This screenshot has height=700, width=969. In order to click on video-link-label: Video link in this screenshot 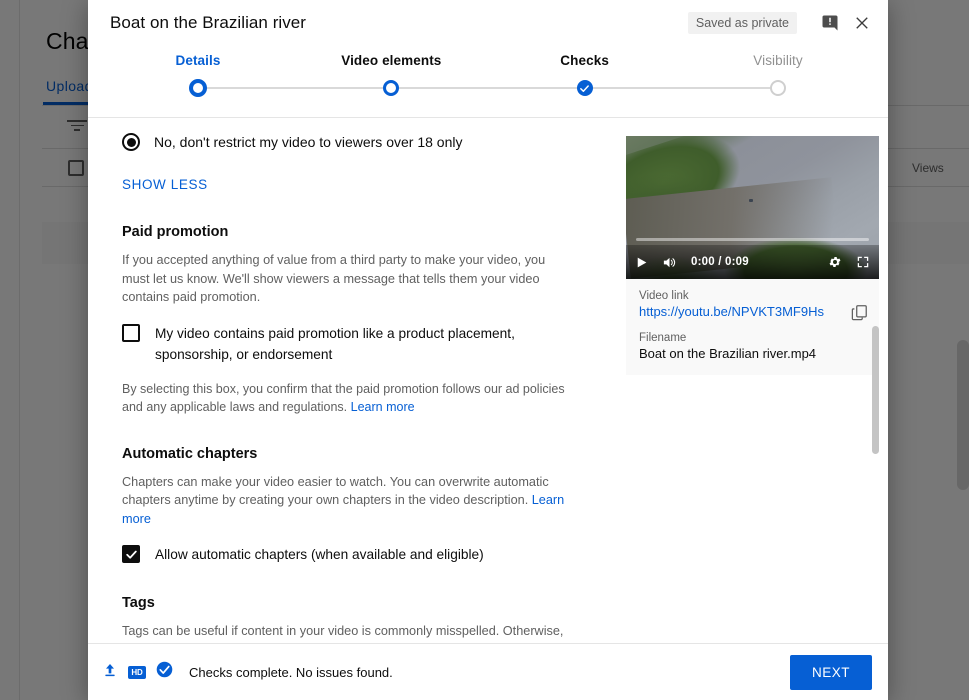, I will do `click(664, 296)`.